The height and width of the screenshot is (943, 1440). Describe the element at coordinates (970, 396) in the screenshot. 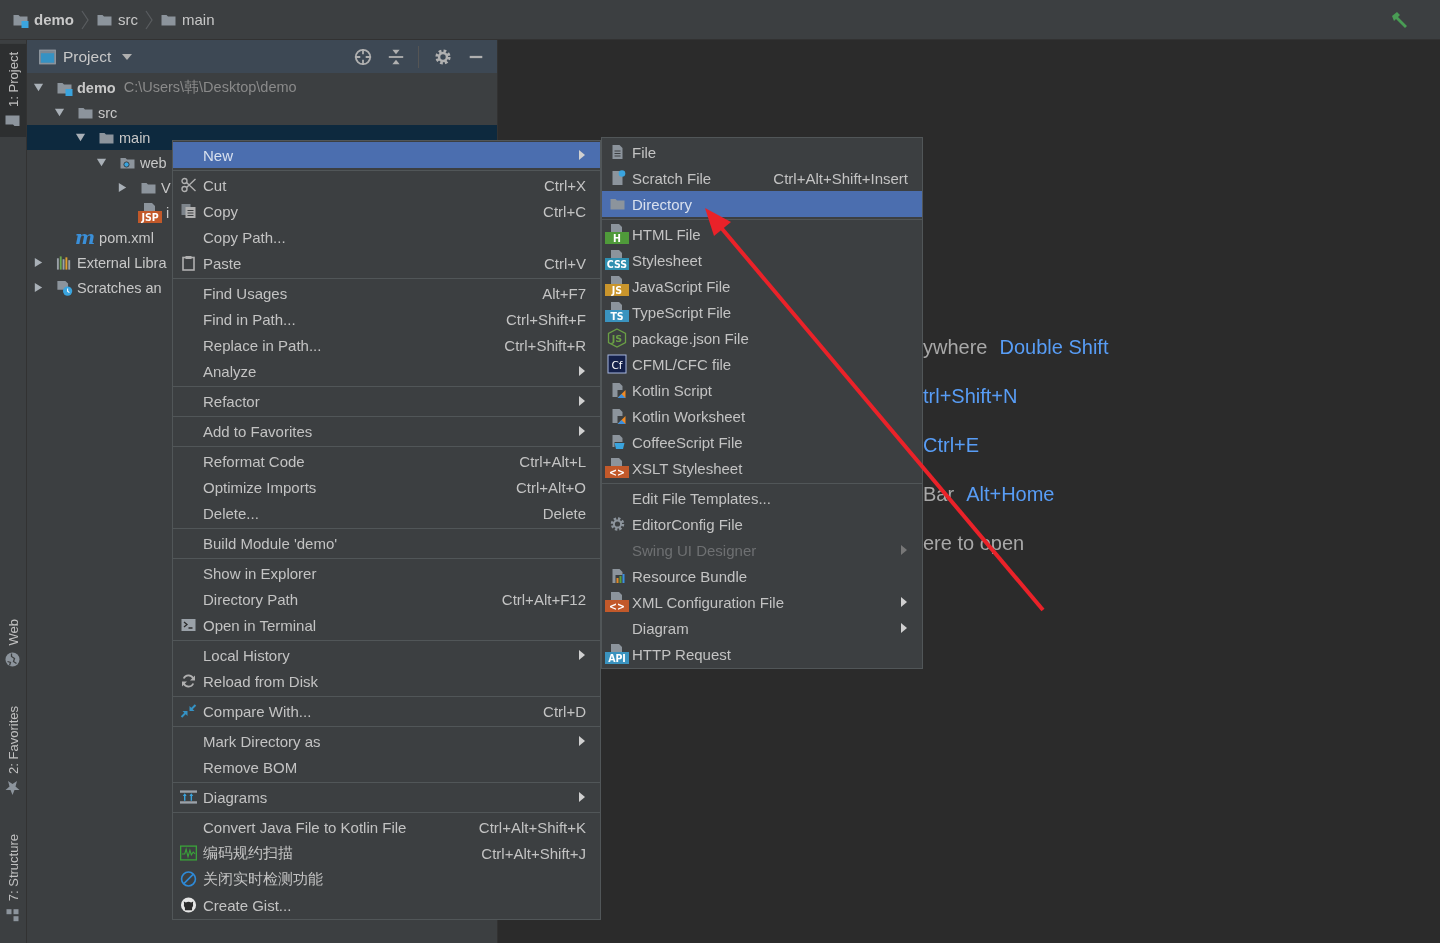

I see `shortcut-hint: trl+Shift+N` at that location.